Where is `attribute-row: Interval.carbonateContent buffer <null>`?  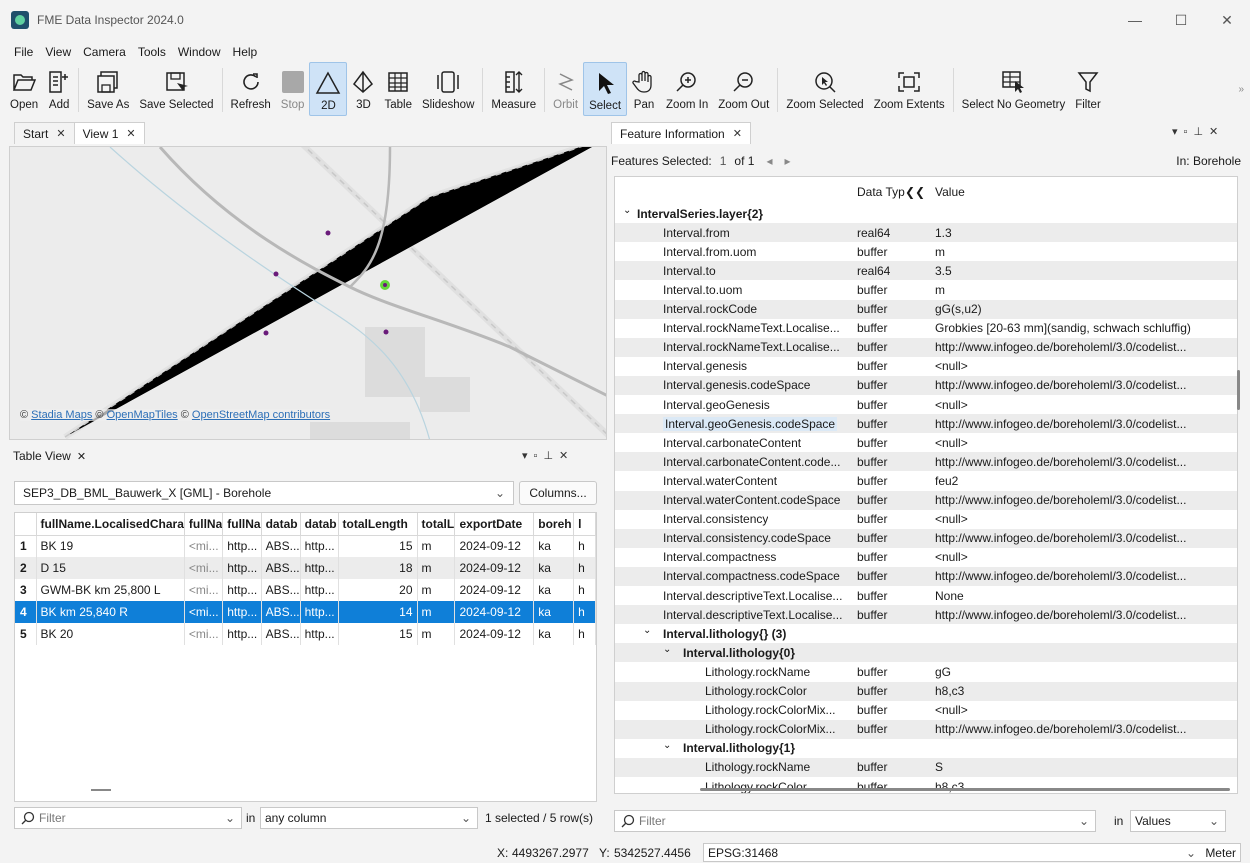 attribute-row: Interval.carbonateContent buffer <null> is located at coordinates (926, 442).